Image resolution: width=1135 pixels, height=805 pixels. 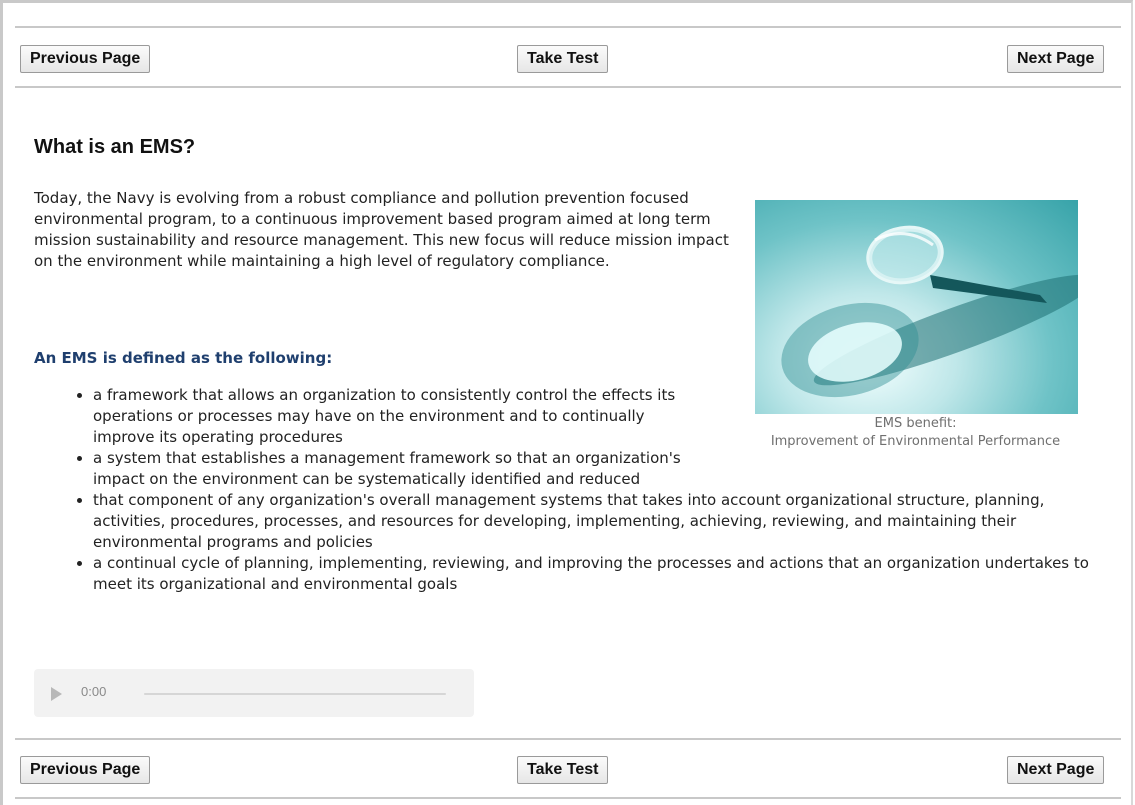 What do you see at coordinates (85, 59) in the screenshot?
I see `previous-page-button-top: Previous Page` at bounding box center [85, 59].